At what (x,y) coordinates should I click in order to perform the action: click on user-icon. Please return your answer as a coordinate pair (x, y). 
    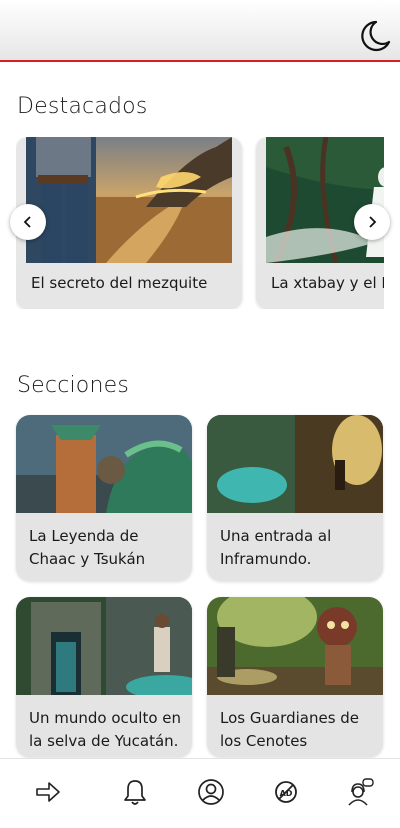
    Looking at the image, I should click on (211, 792).